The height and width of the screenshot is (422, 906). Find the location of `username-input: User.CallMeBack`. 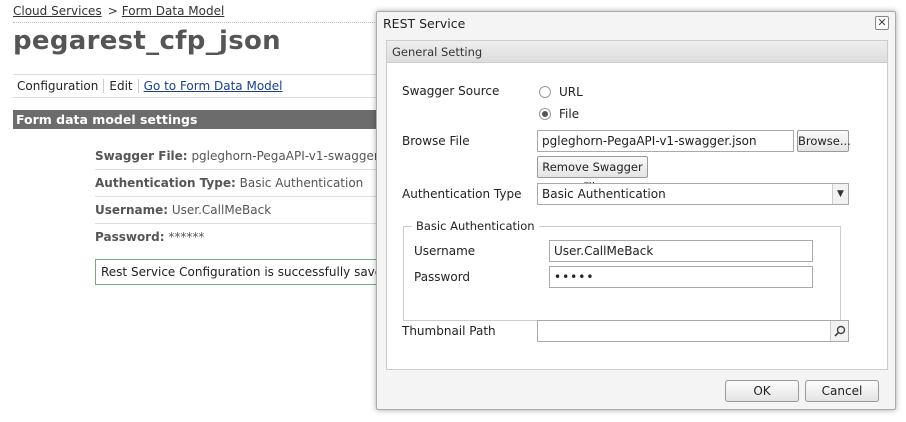

username-input: User.CallMeBack is located at coordinates (681, 251).